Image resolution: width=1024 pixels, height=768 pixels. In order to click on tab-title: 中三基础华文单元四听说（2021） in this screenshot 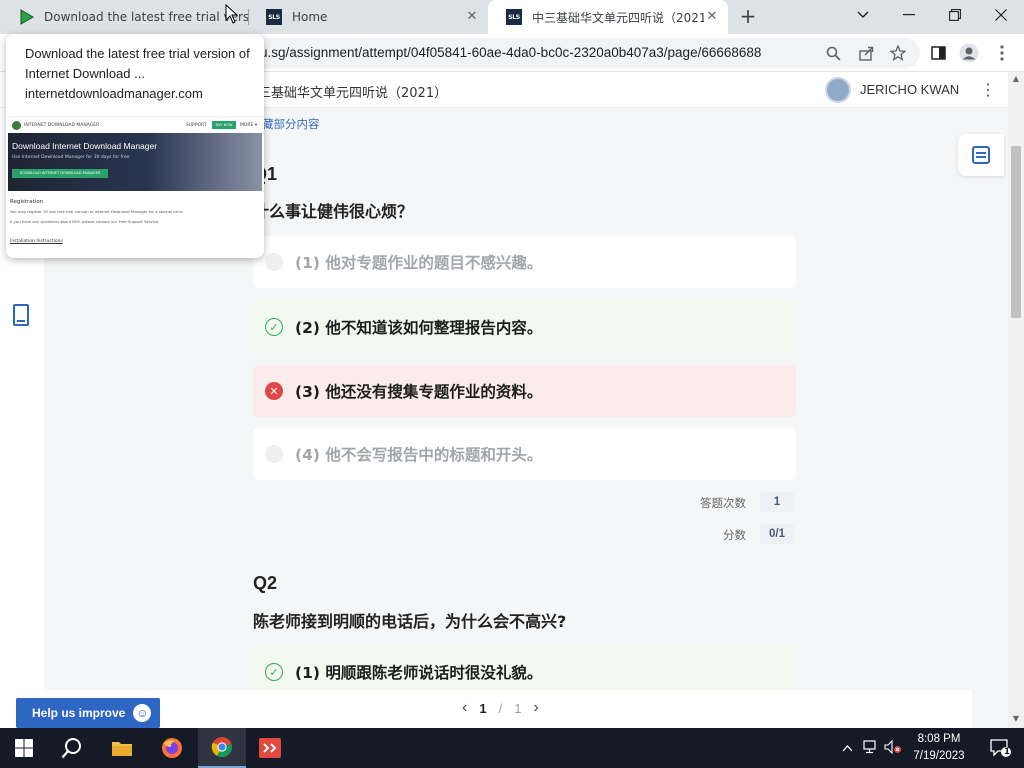, I will do `click(618, 17)`.